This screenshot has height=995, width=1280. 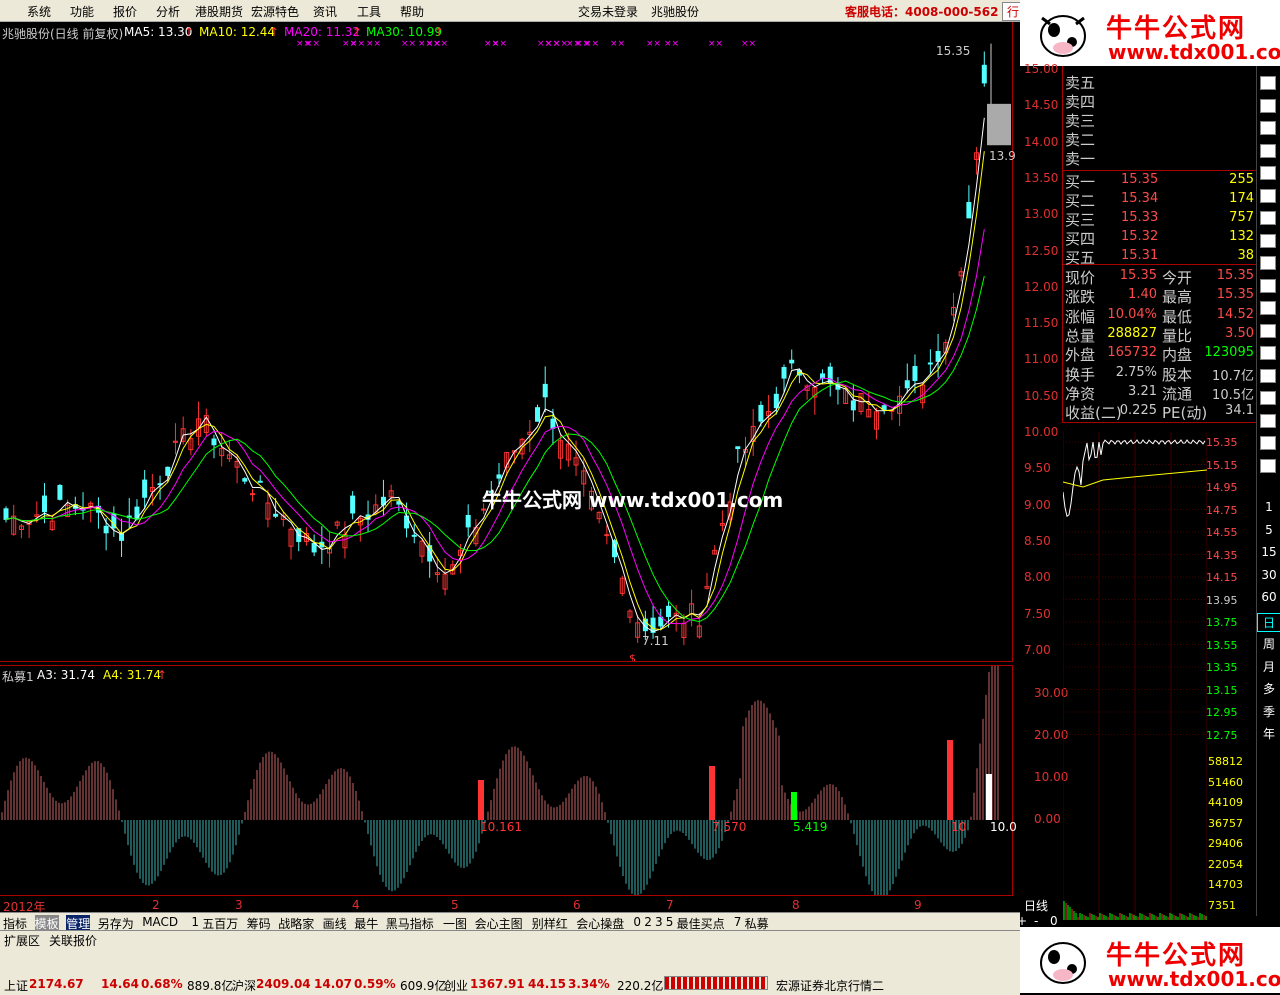 I want to click on broker-server: 宏源证券北京行情二, so click(x=830, y=985).